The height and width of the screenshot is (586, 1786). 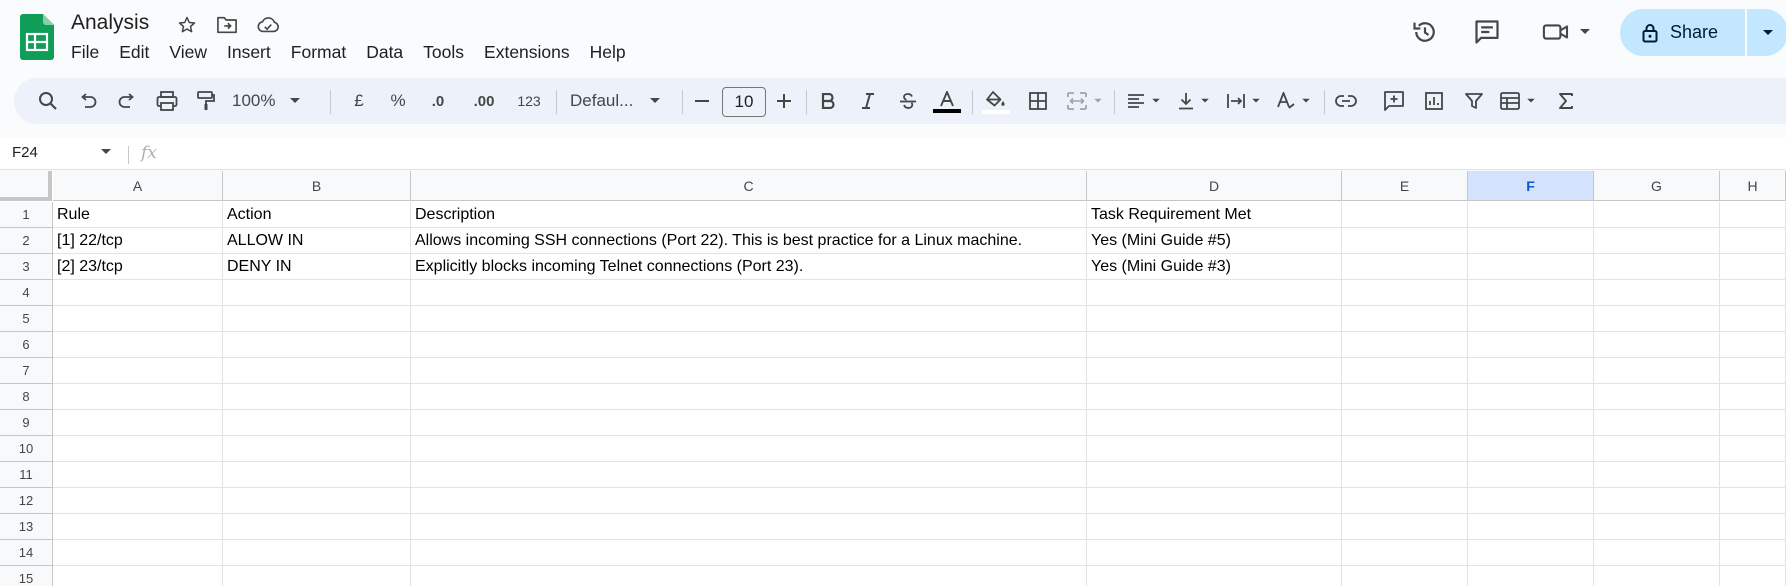 What do you see at coordinates (206, 101) in the screenshot?
I see `paint-format-icon` at bounding box center [206, 101].